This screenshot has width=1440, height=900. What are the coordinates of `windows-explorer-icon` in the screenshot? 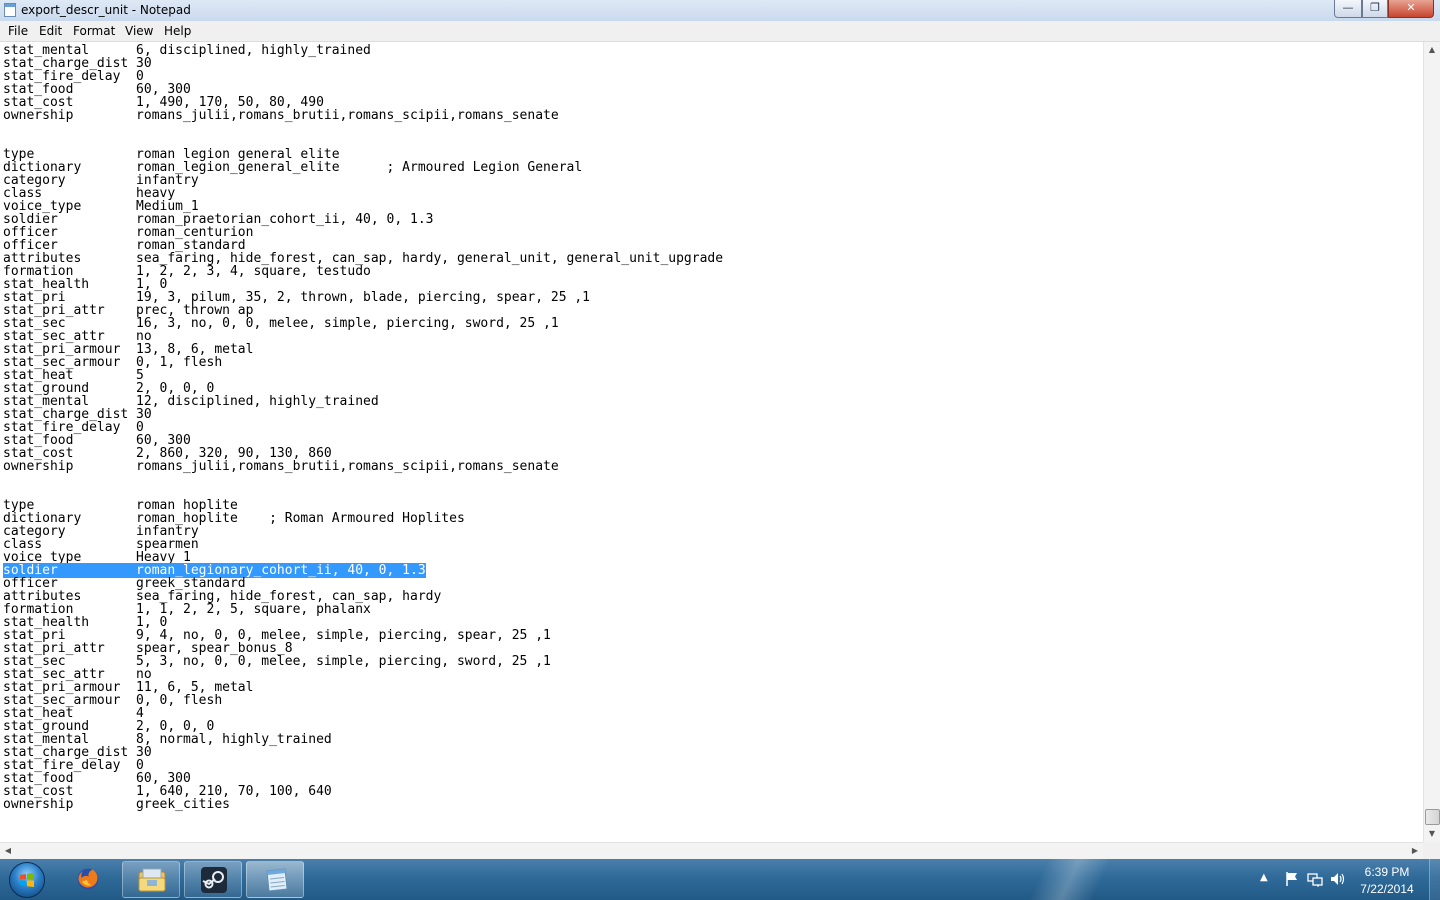 It's located at (152, 880).